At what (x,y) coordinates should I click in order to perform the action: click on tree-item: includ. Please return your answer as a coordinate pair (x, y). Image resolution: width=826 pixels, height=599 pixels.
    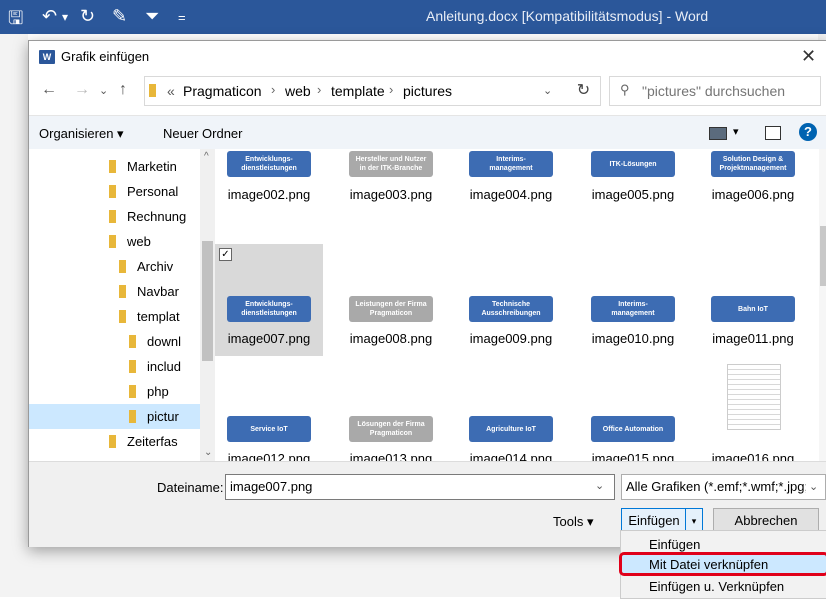
    Looking at the image, I should click on (114, 366).